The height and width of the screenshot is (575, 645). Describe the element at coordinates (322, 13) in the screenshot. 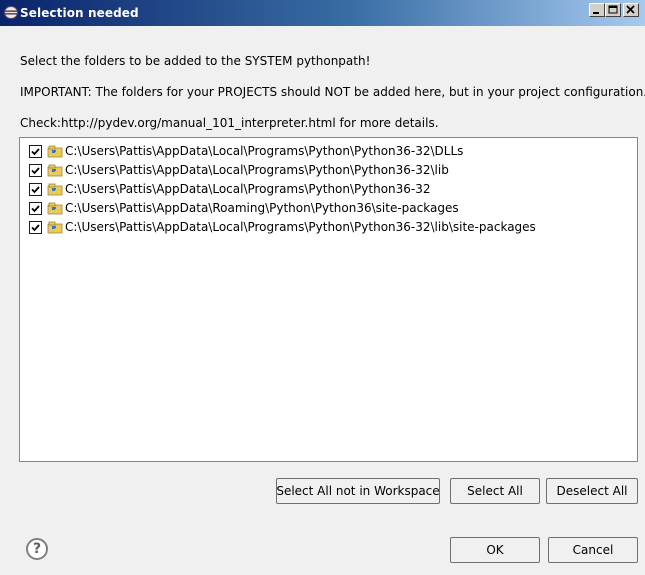

I see `title-bar: Selection needed` at that location.